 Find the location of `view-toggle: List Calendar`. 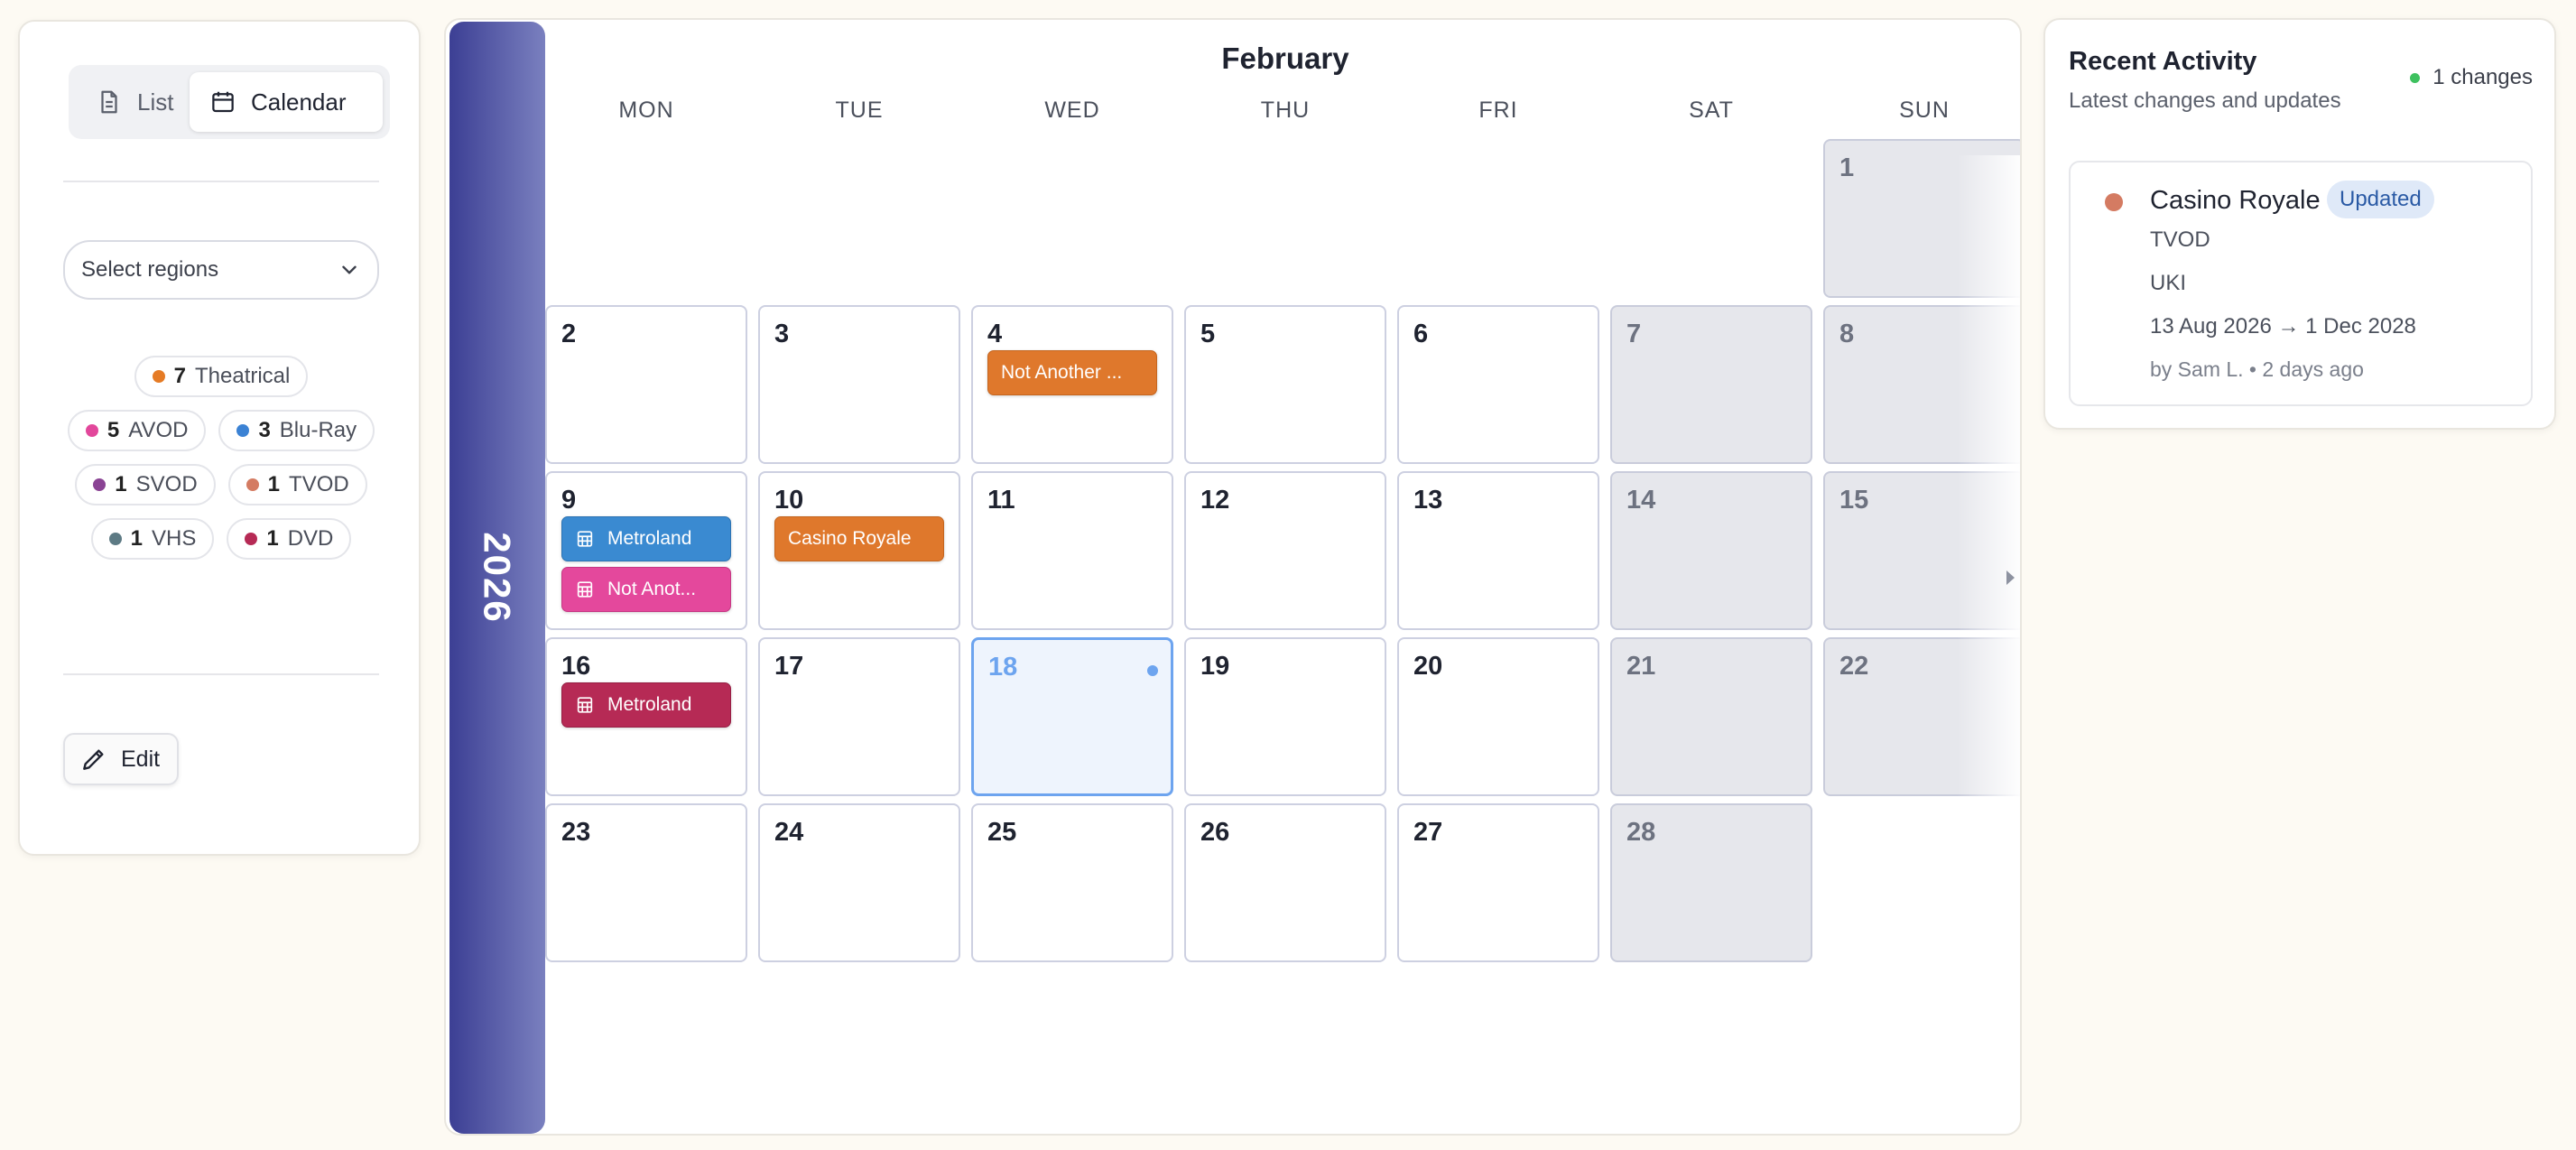

view-toggle: List Calendar is located at coordinates (229, 102).